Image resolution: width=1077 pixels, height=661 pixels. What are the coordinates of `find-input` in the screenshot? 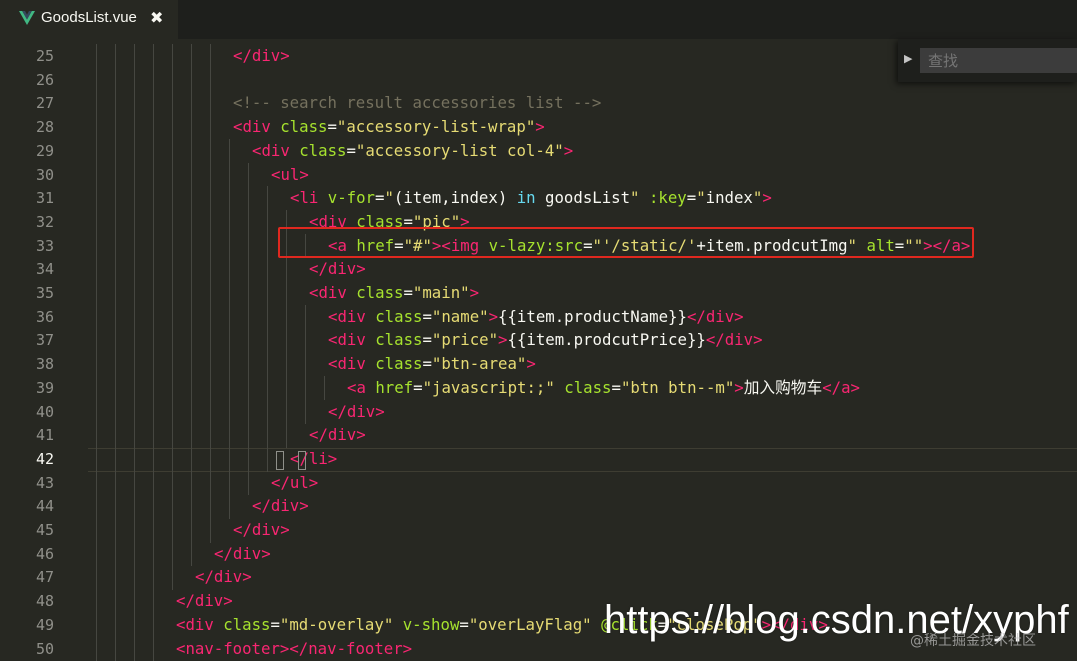 It's located at (998, 60).